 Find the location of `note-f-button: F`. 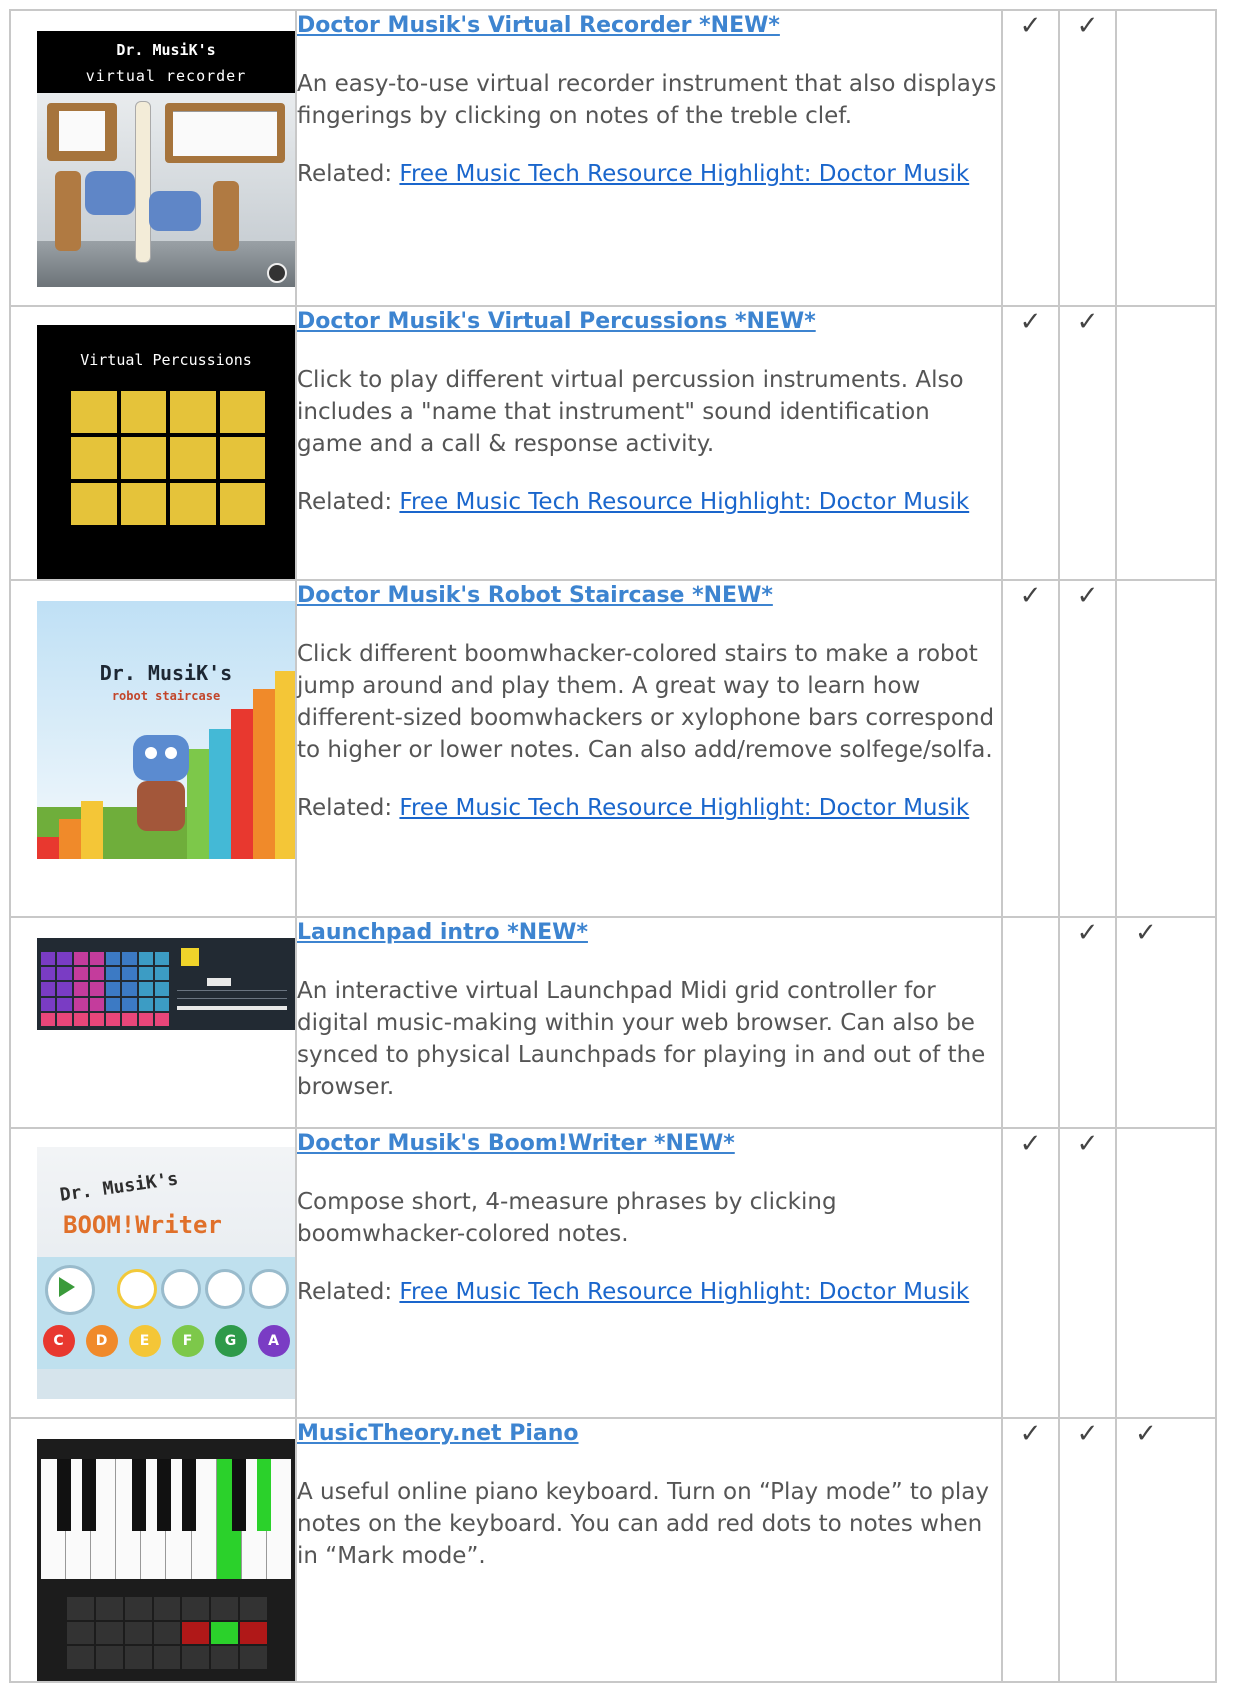

note-f-button: F is located at coordinates (187, 1341).